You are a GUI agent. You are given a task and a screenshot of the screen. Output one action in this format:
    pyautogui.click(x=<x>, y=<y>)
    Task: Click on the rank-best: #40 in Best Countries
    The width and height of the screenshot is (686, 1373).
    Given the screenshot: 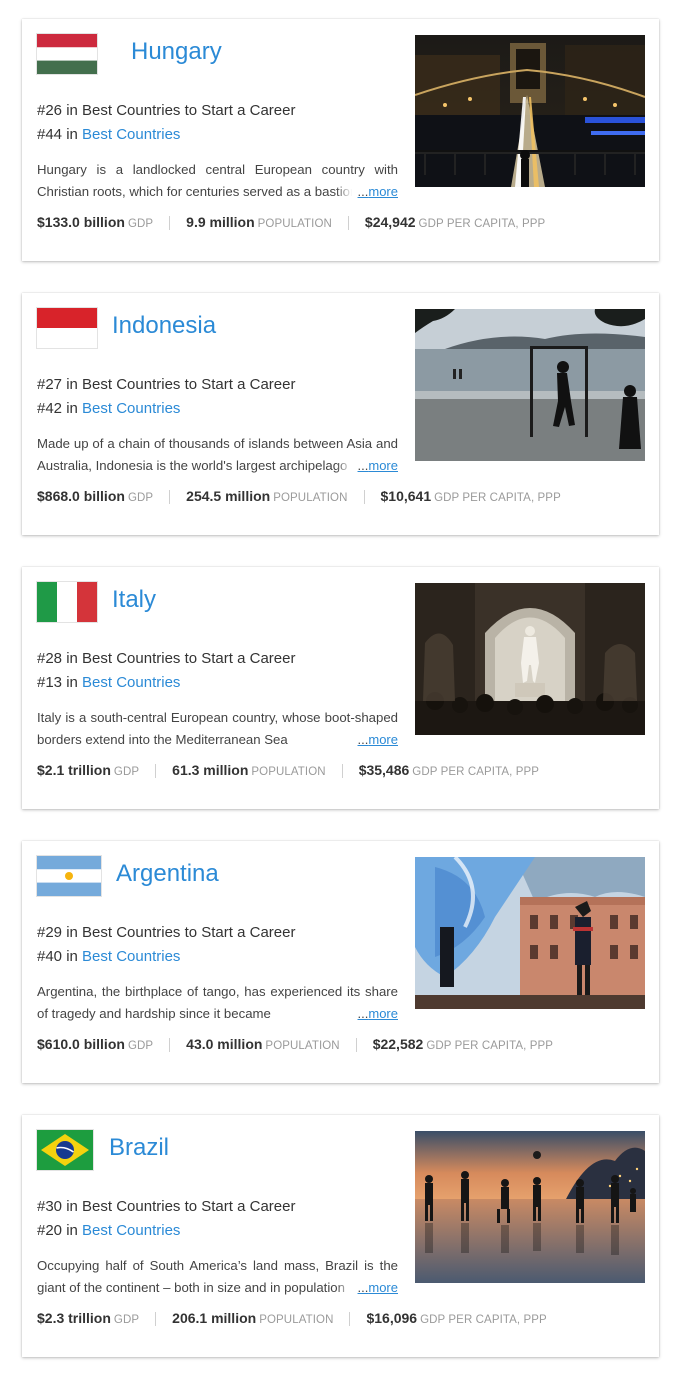 What is the action you would take?
    pyautogui.click(x=108, y=957)
    